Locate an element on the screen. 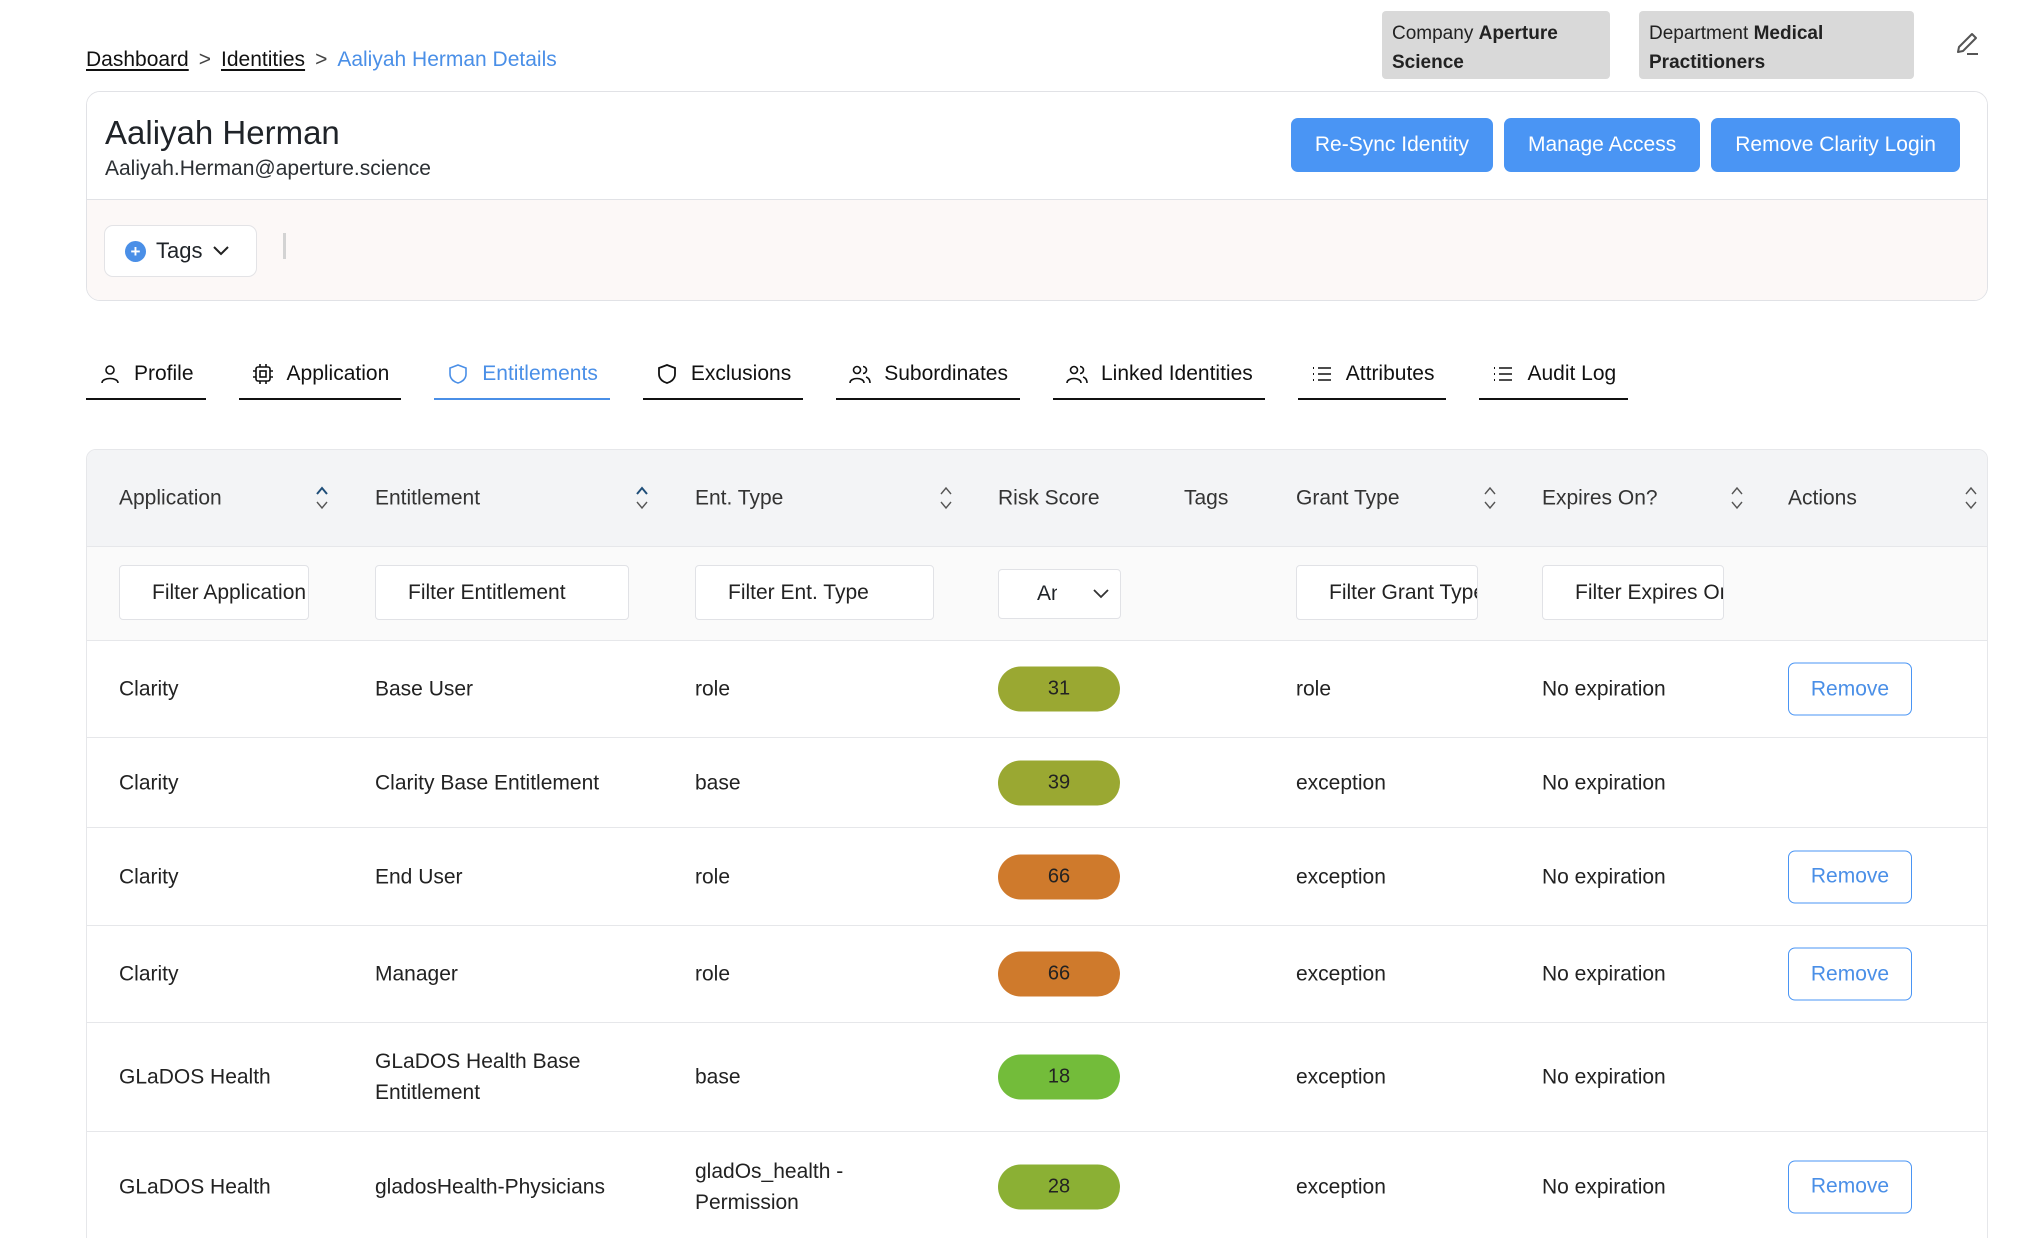  tab-label: Profile is located at coordinates (164, 373).